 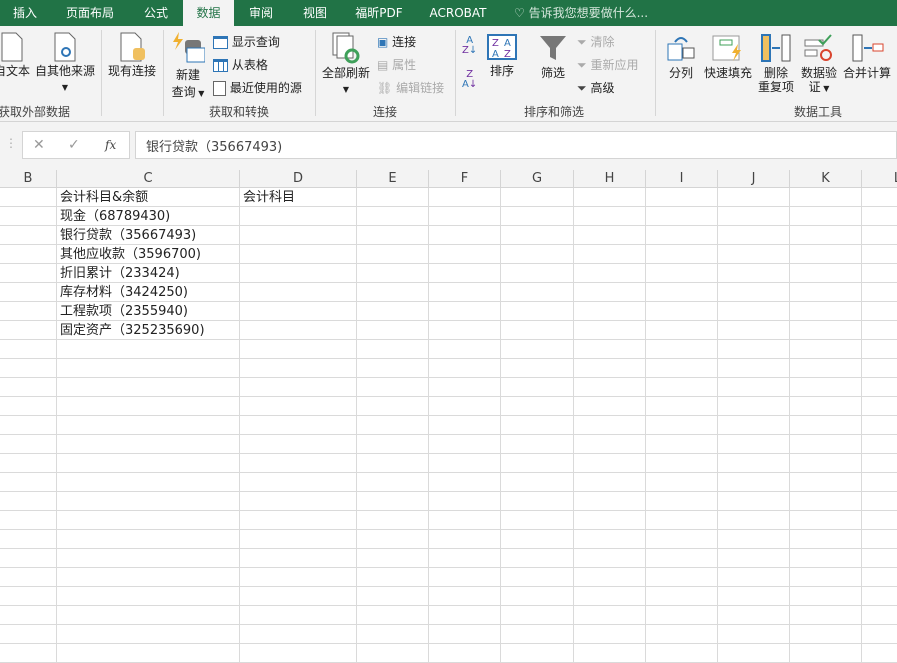 What do you see at coordinates (879, 406) in the screenshot?
I see `cell-l12` at bounding box center [879, 406].